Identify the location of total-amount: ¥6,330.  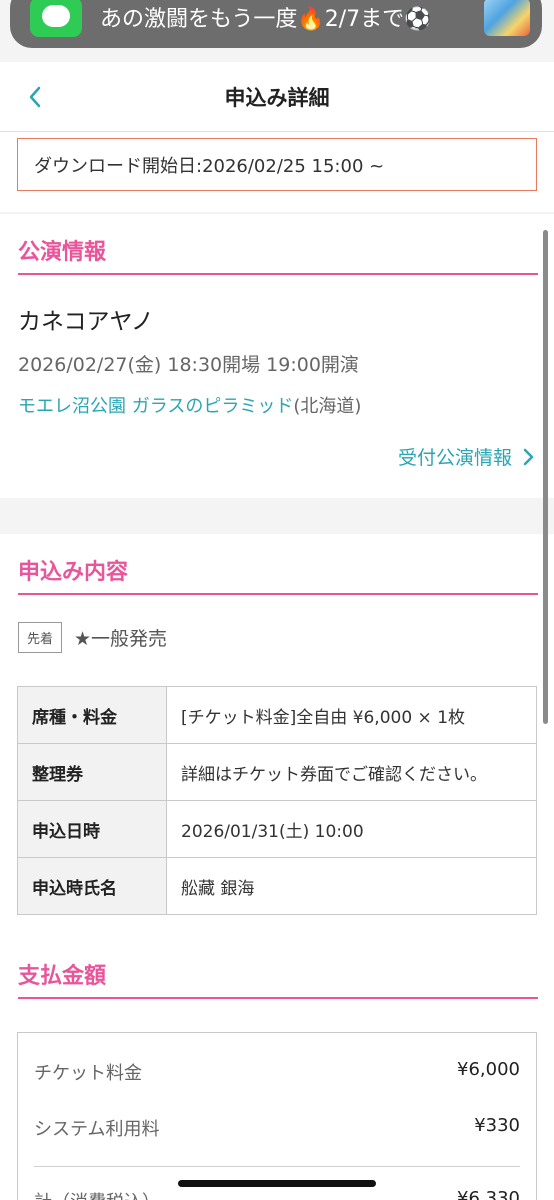
(488, 1194).